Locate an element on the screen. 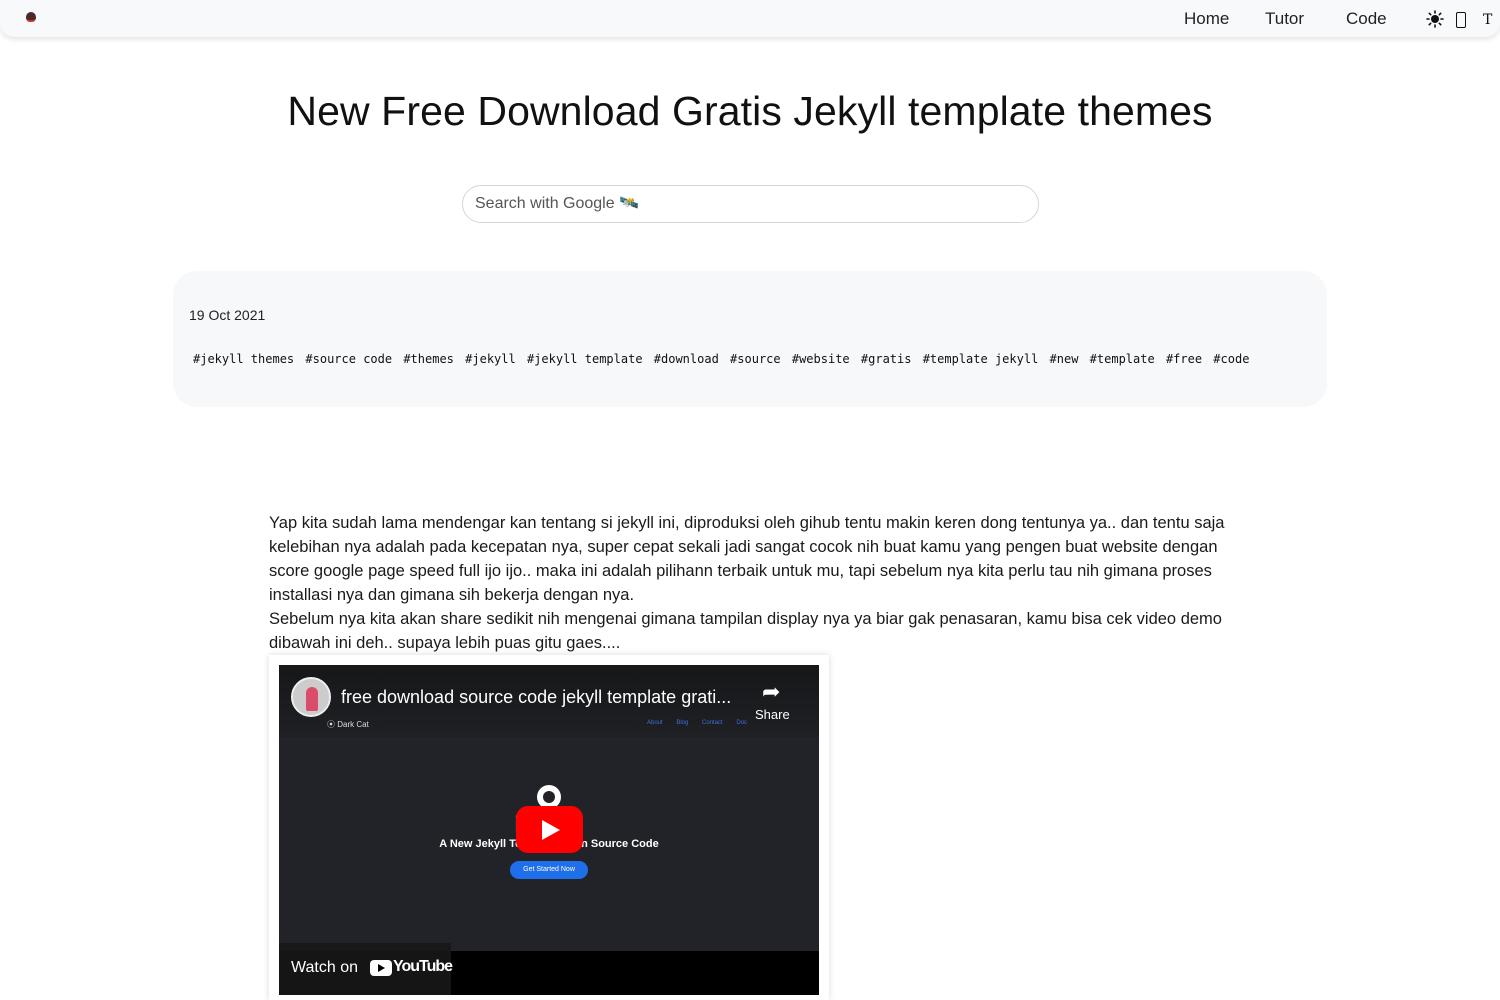  nav-links: Home Tutor Code is located at coordinates (750, 18).